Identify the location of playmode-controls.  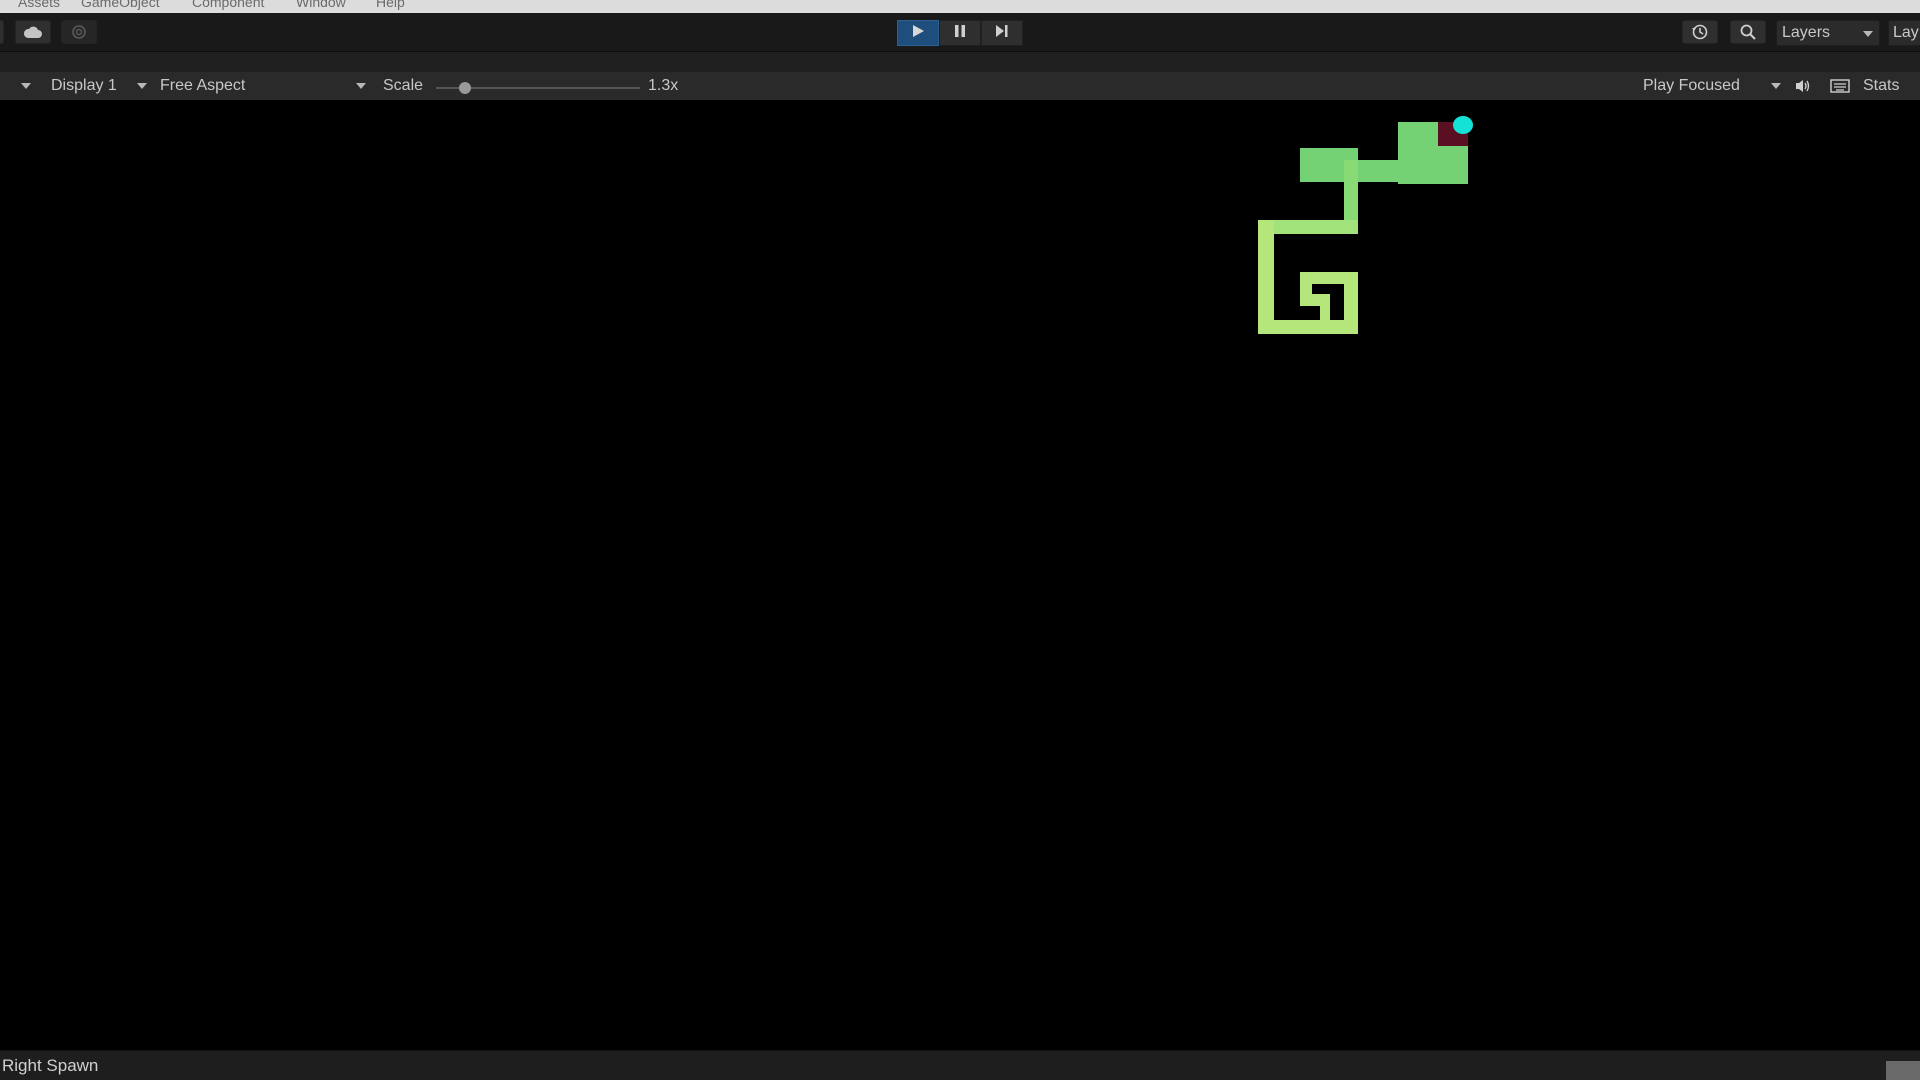
(960, 33).